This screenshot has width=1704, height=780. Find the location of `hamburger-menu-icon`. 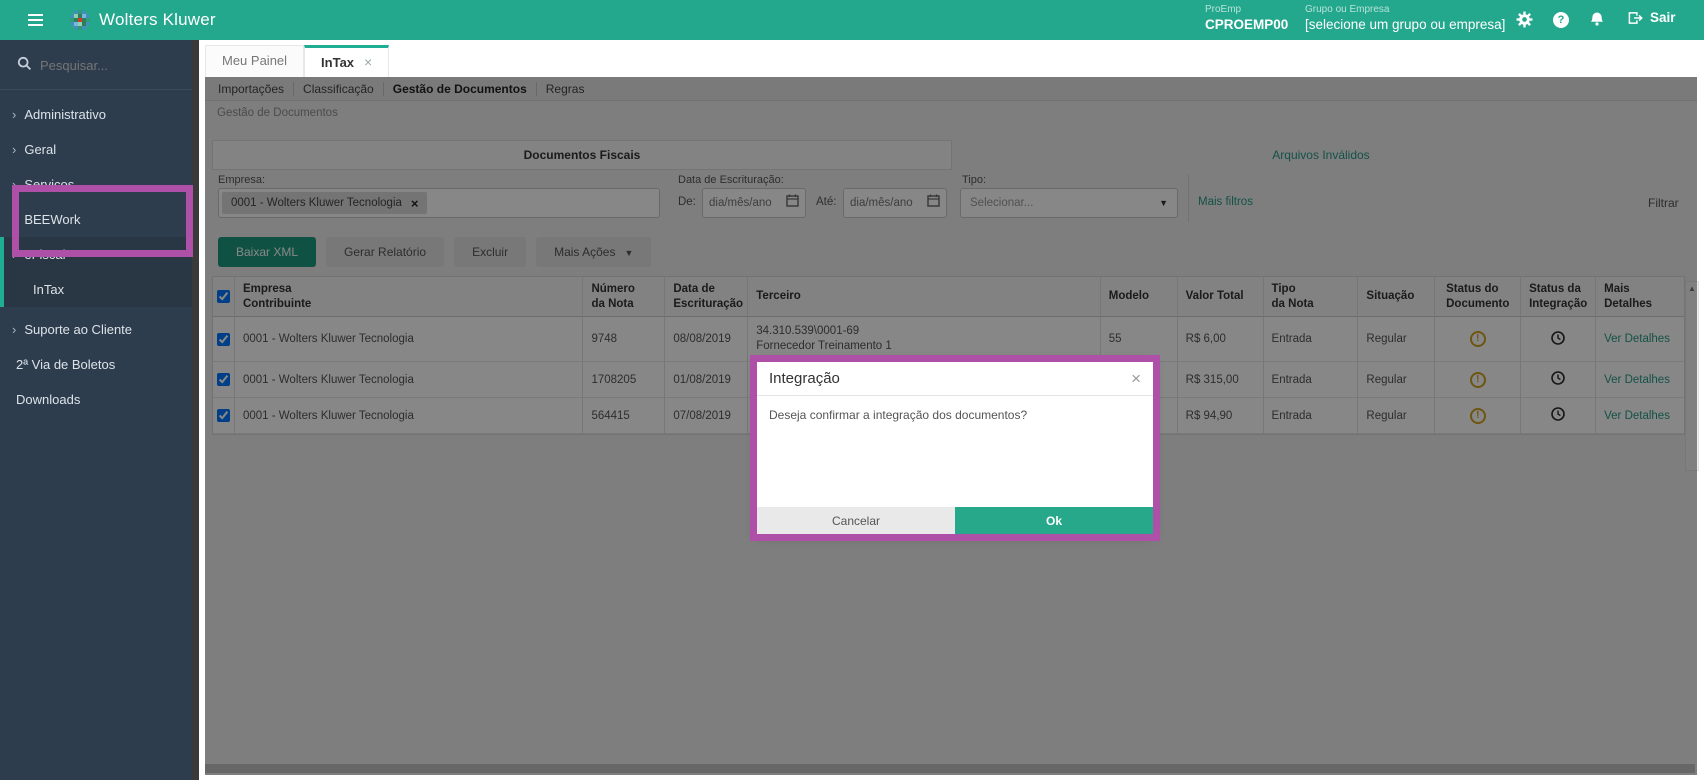

hamburger-menu-icon is located at coordinates (35, 20).